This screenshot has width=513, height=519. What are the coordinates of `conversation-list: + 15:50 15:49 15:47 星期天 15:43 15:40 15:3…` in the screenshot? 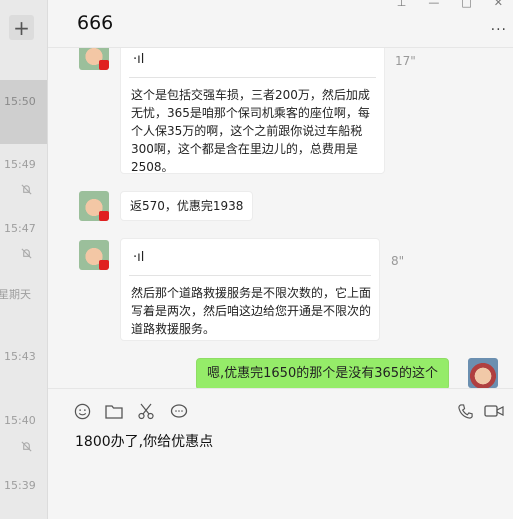 It's located at (24, 259).